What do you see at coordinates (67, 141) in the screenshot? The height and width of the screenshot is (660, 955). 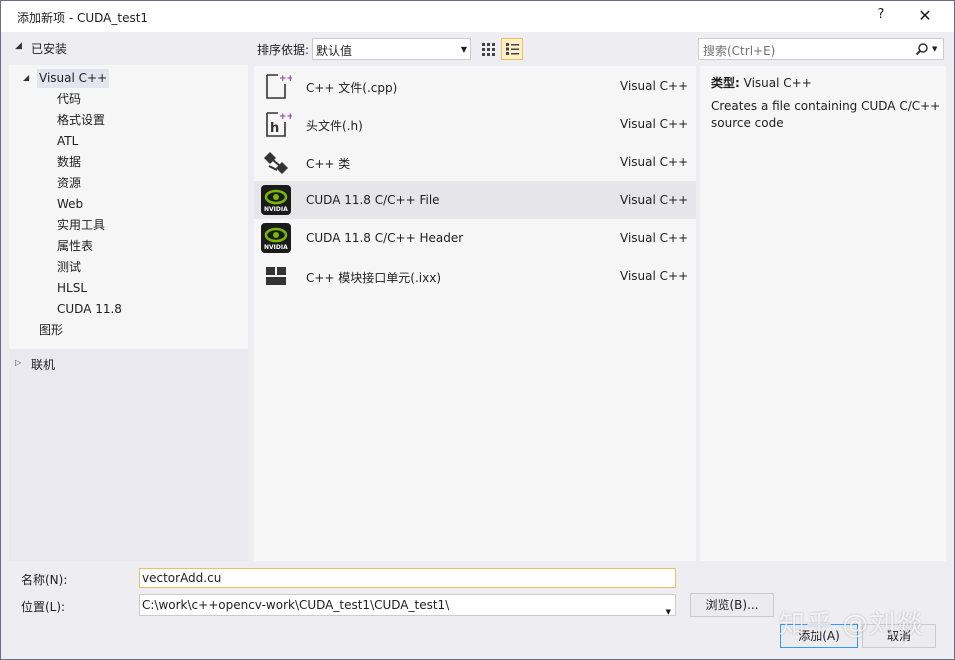 I see `tree-item-atl: ATL` at bounding box center [67, 141].